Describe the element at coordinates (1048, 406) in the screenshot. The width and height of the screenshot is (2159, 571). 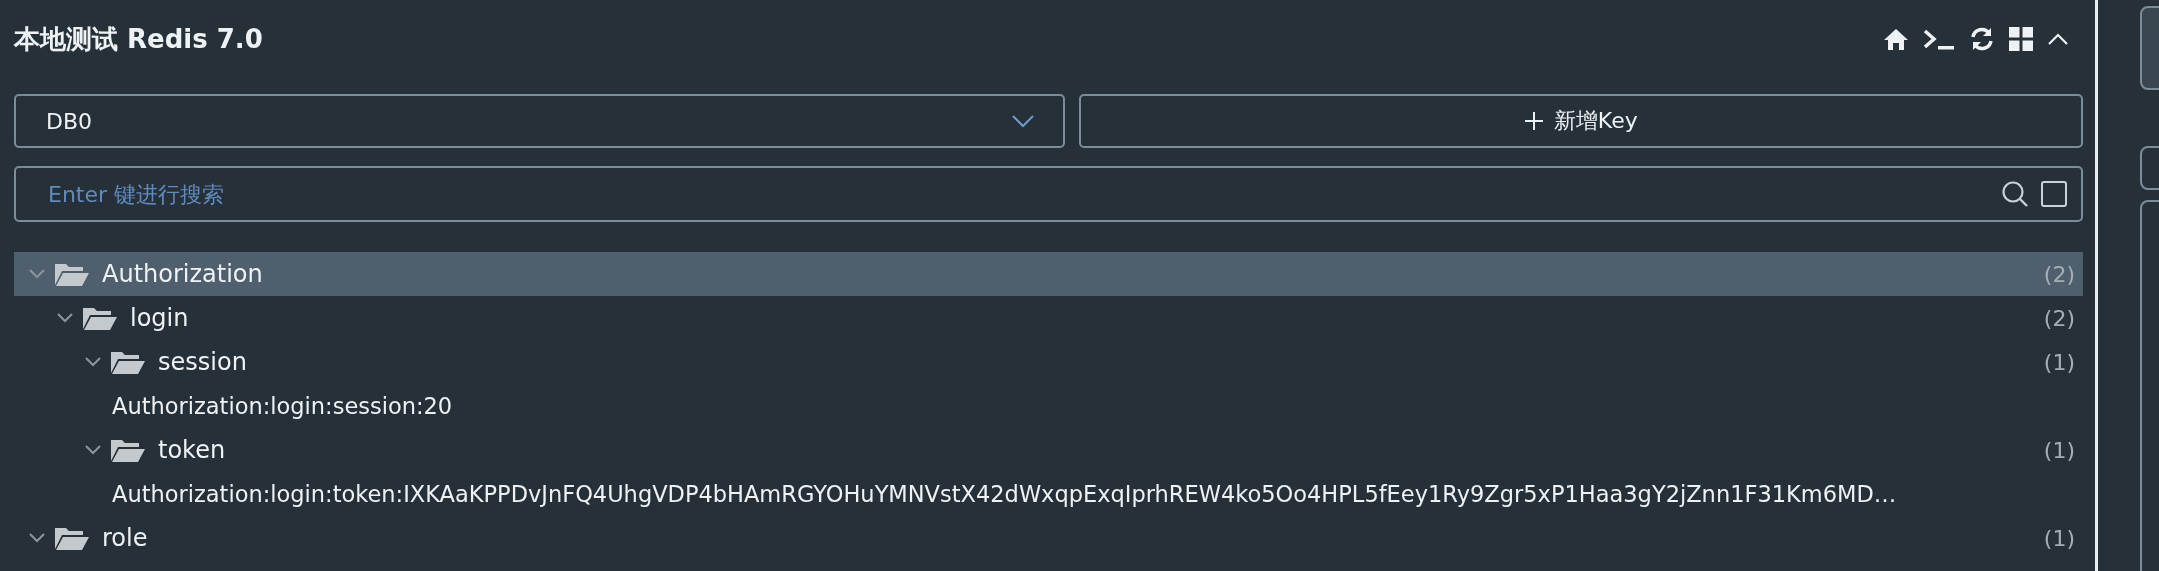
I see `tree-row: Authorization:login:session:20` at that location.